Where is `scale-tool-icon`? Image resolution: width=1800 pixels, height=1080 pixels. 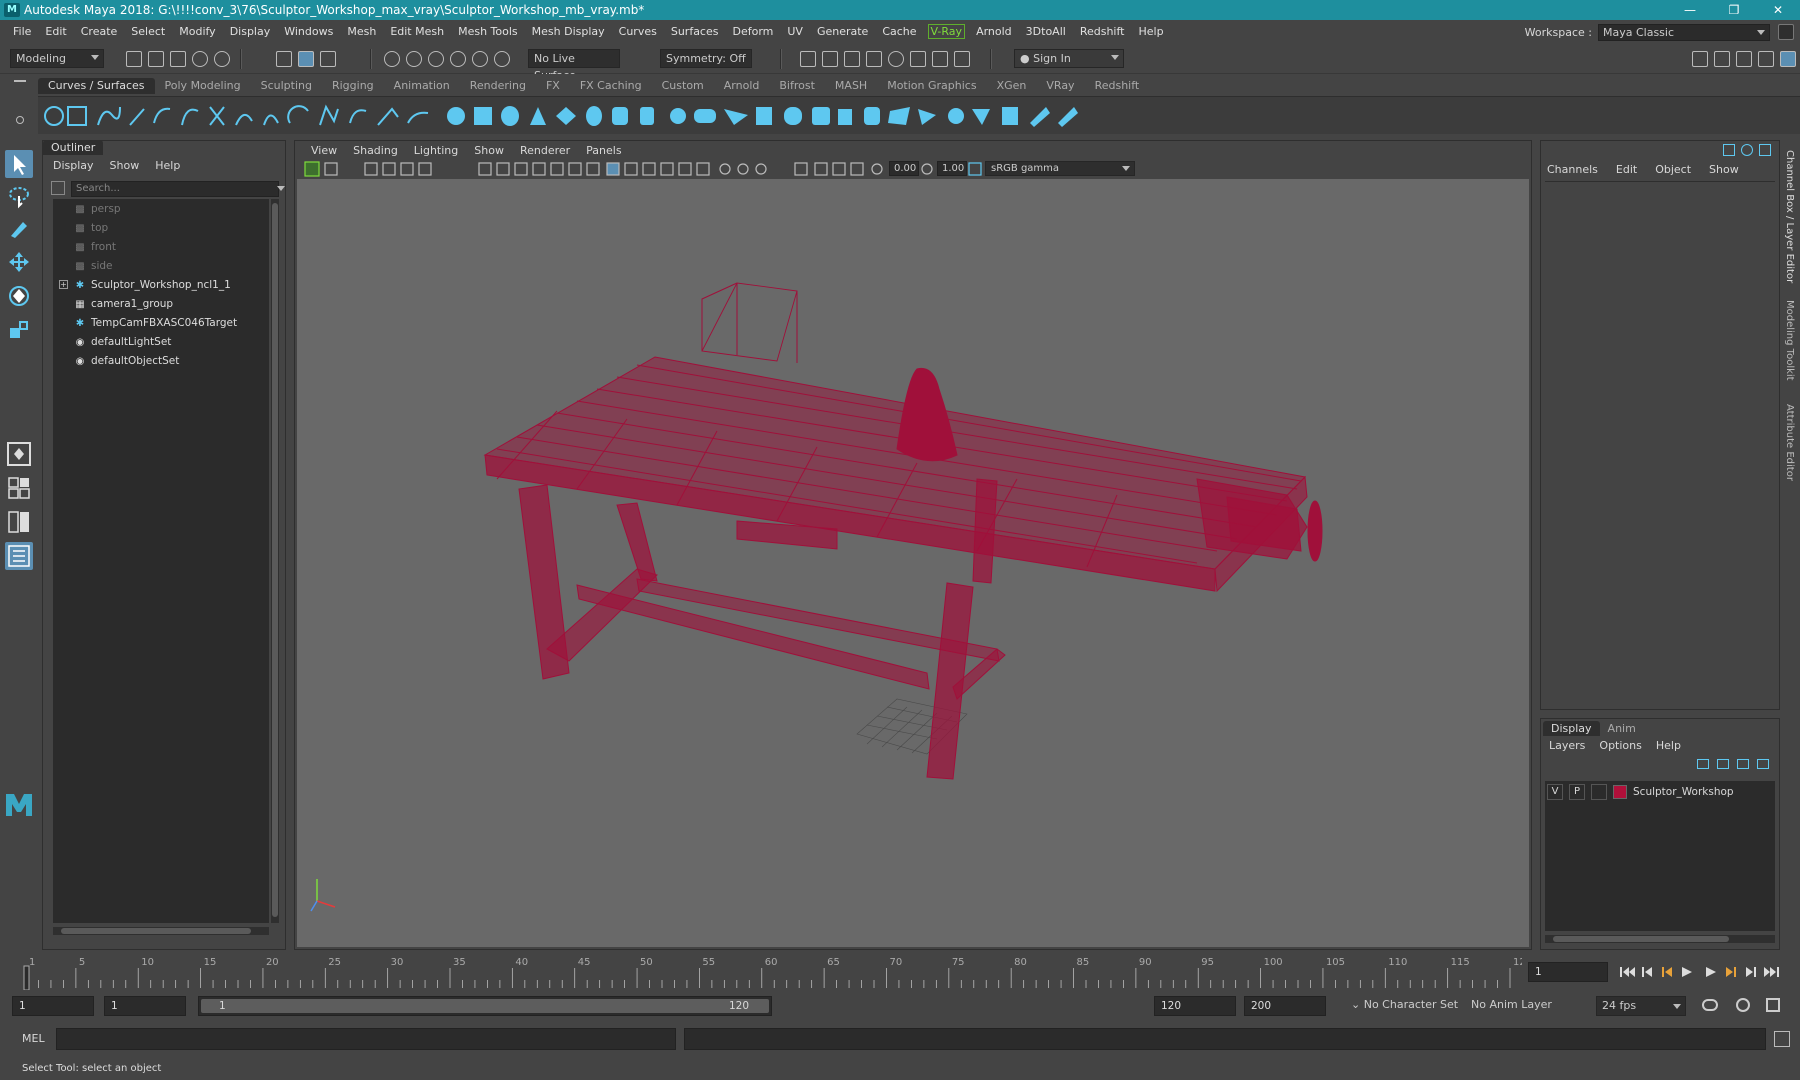
scale-tool-icon is located at coordinates (19, 330).